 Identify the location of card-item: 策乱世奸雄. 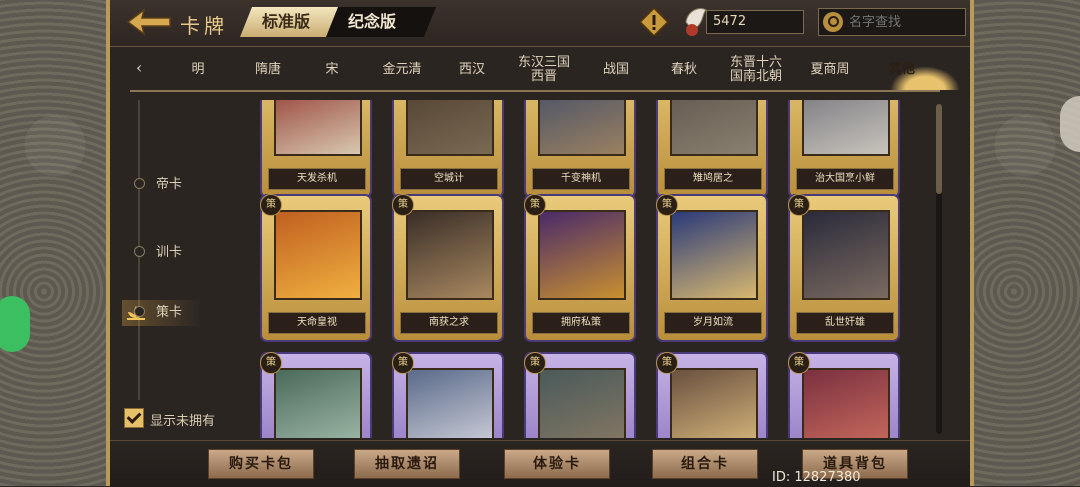
(843, 267).